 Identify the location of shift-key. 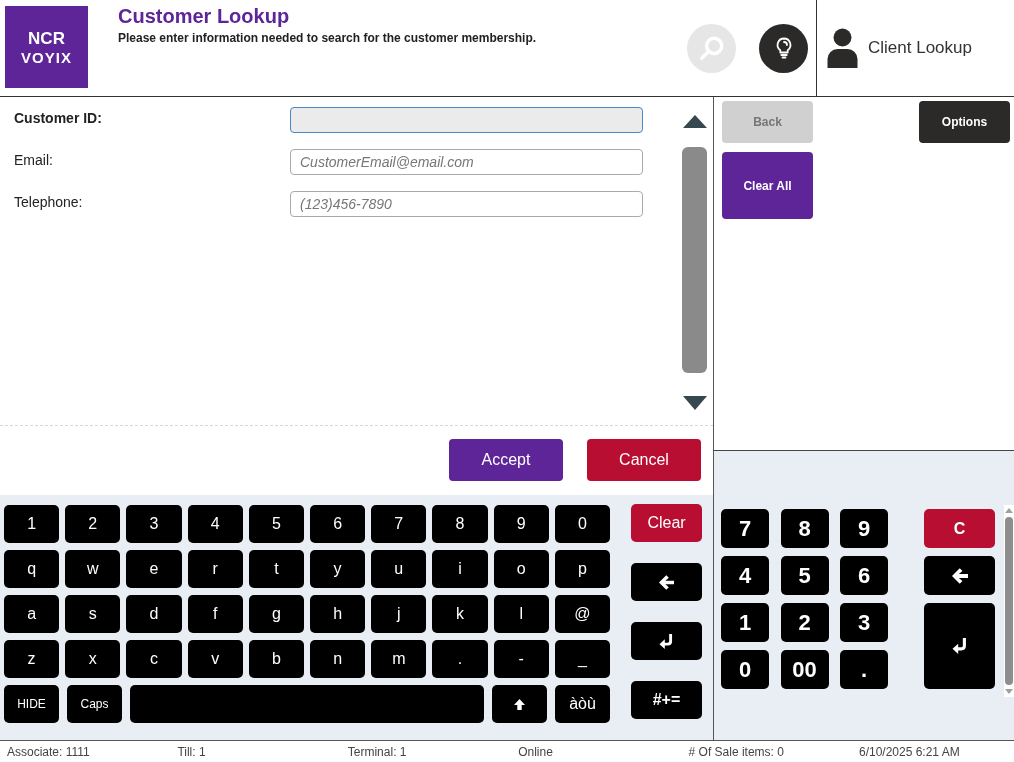
(519, 704).